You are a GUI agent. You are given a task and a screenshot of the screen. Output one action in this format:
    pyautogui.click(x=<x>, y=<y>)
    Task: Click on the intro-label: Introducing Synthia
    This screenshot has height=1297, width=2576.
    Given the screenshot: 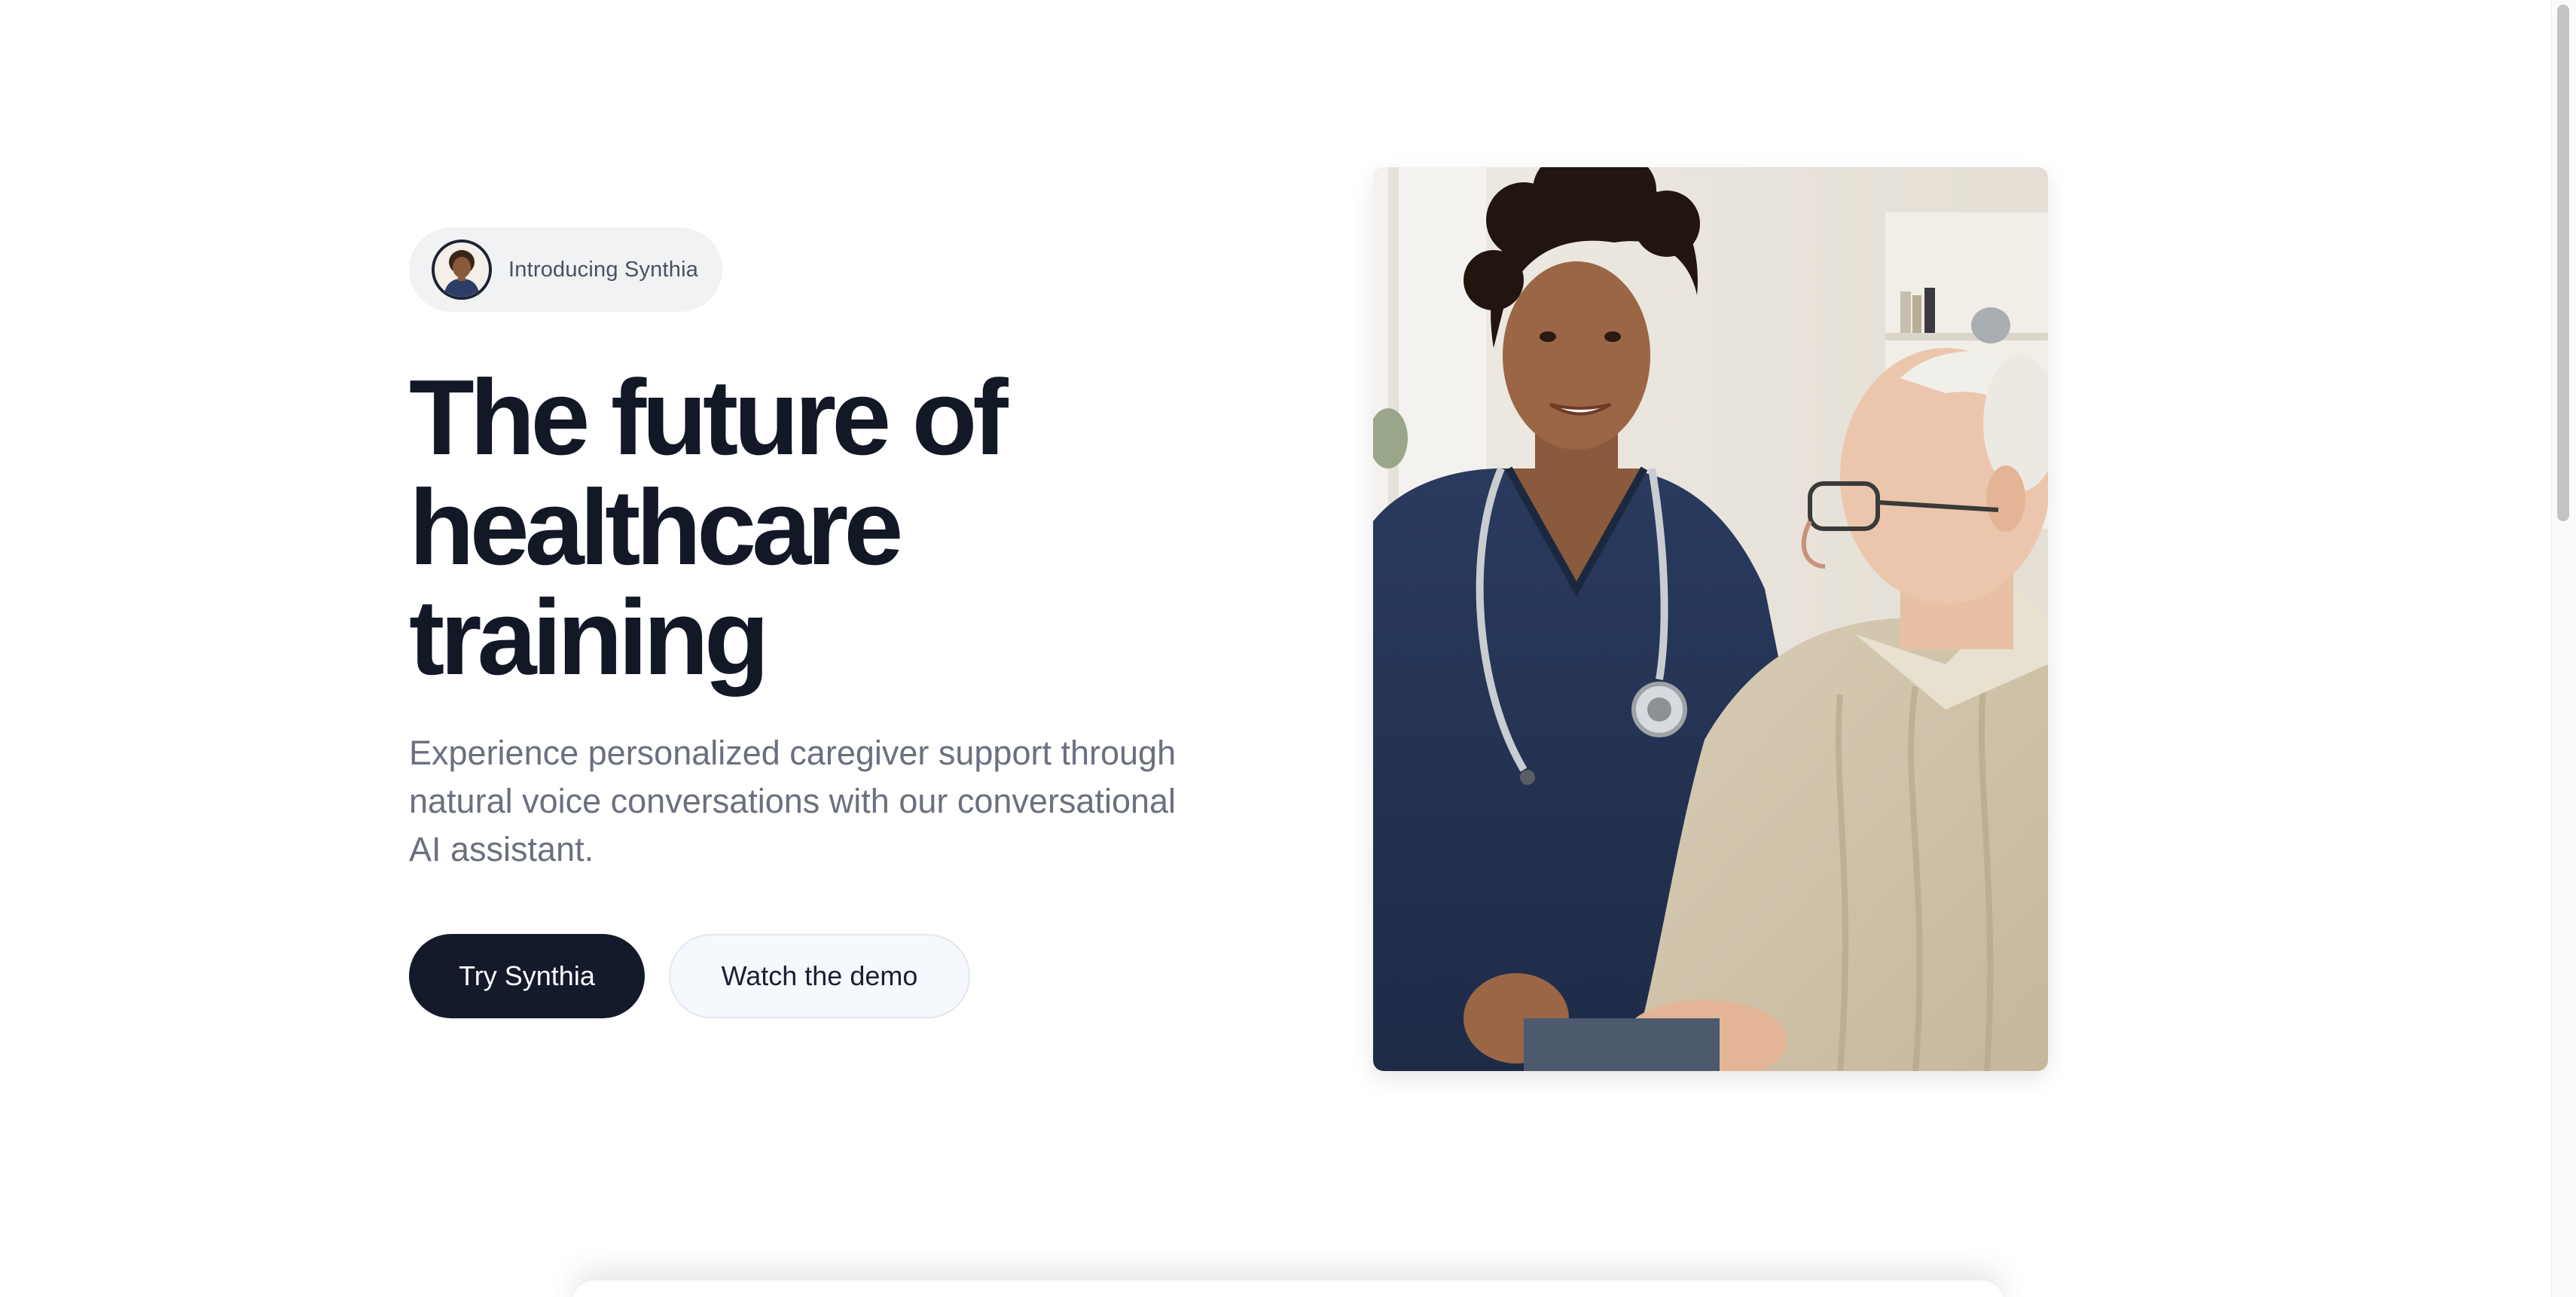 What is the action you would take?
    pyautogui.click(x=604, y=269)
    